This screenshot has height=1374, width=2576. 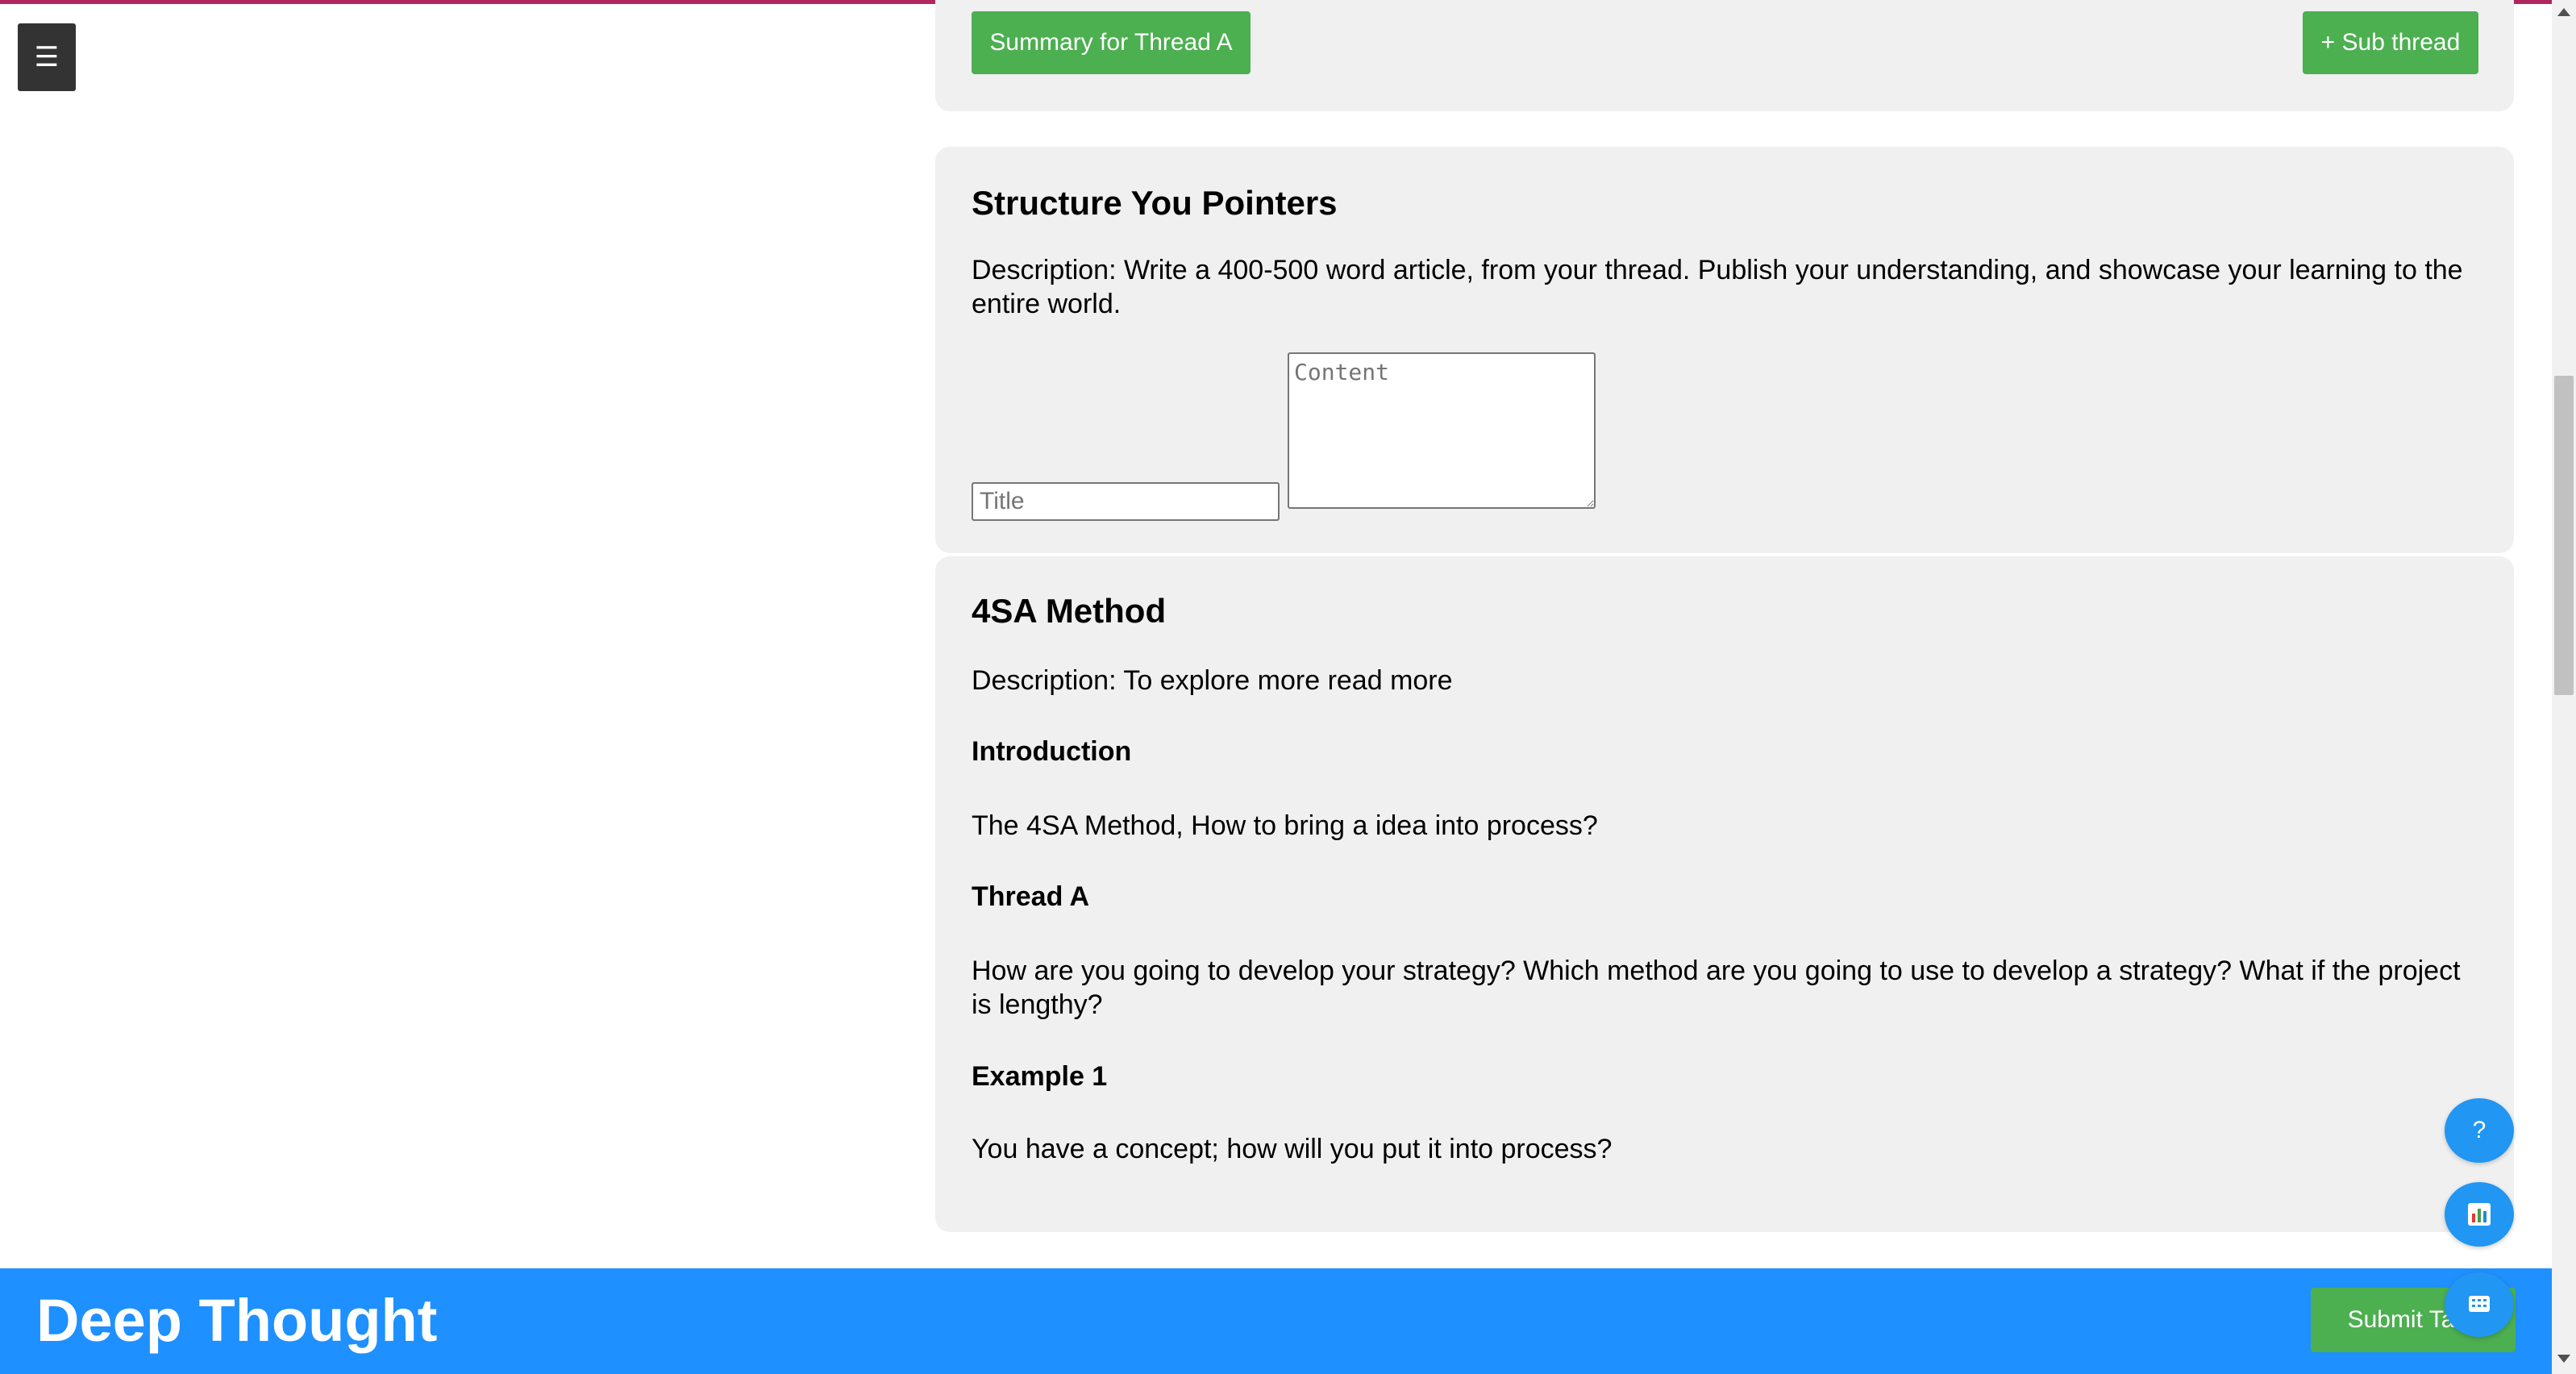 I want to click on structure-card-title: Structure You Pointers, so click(x=1155, y=203).